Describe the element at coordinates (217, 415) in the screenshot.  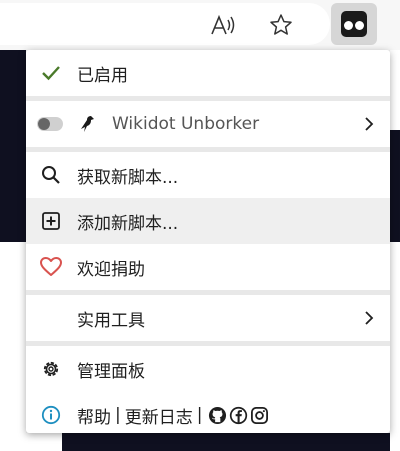
I see `github-icon` at that location.